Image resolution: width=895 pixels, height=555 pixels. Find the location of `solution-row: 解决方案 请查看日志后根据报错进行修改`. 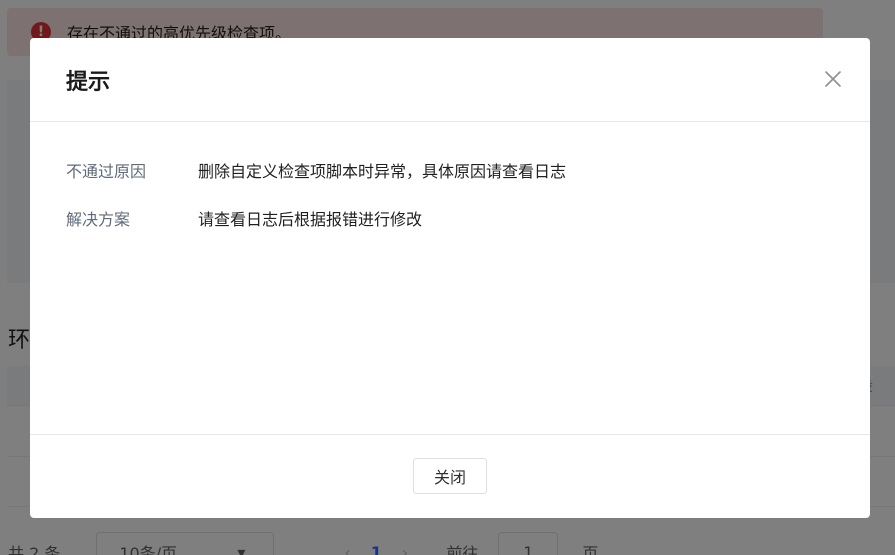

solution-row: 解决方案 请查看日志后根据报错进行修改 is located at coordinates (450, 218).